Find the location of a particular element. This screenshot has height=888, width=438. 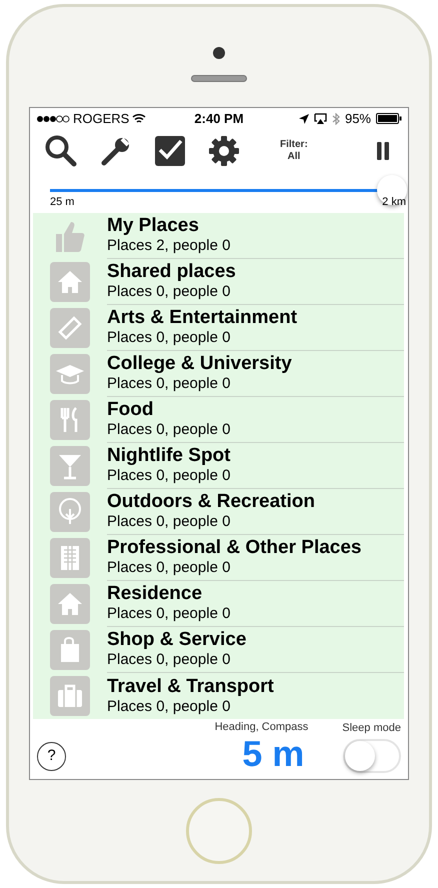

signal-icon is located at coordinates (53, 118).